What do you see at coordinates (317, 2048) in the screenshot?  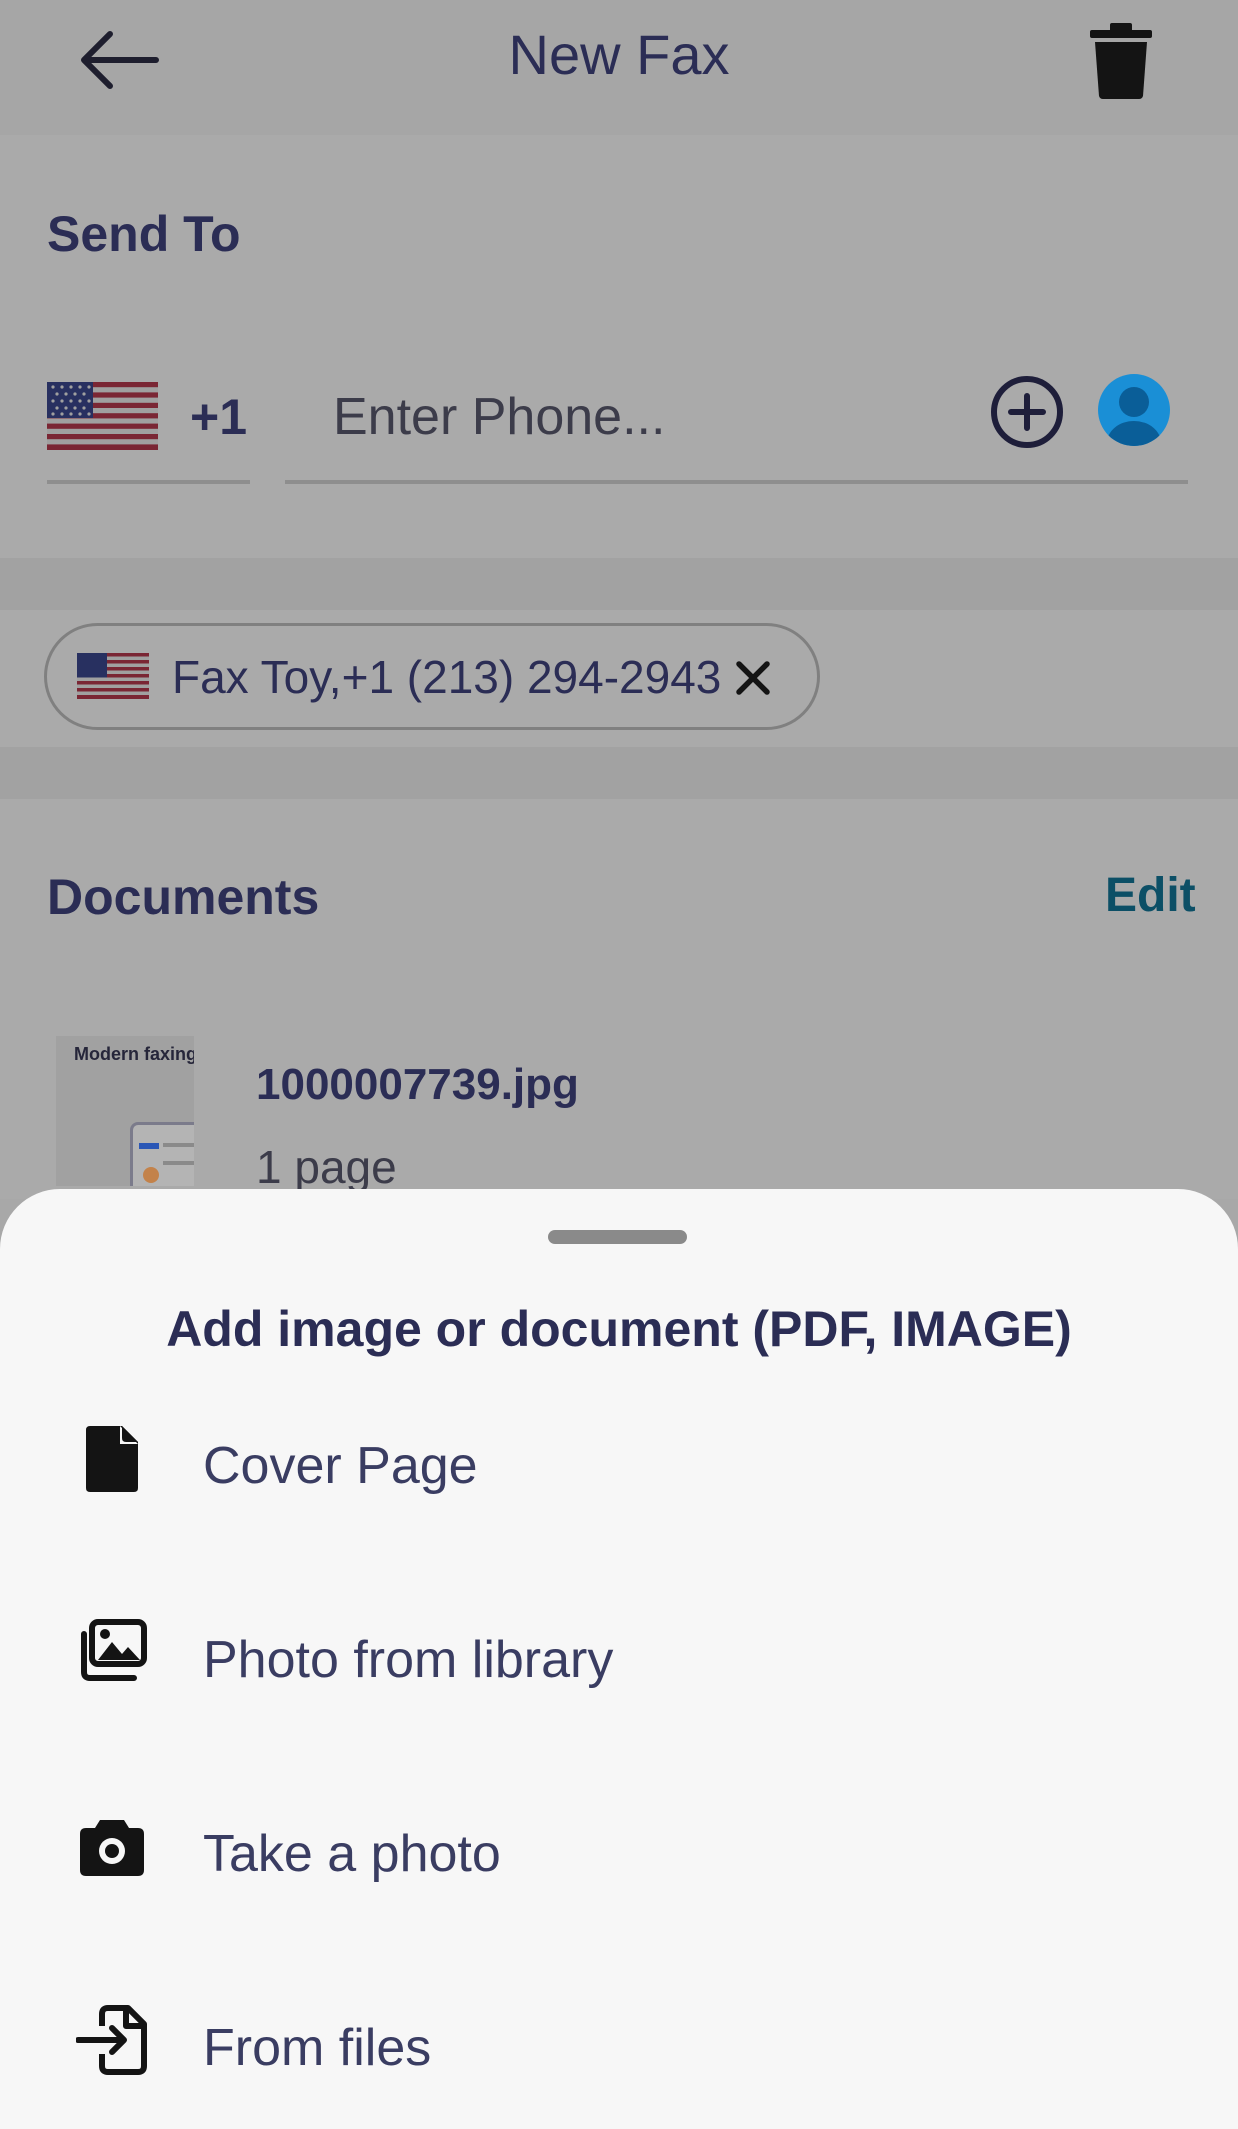 I see `option-from-files: From files` at bounding box center [317, 2048].